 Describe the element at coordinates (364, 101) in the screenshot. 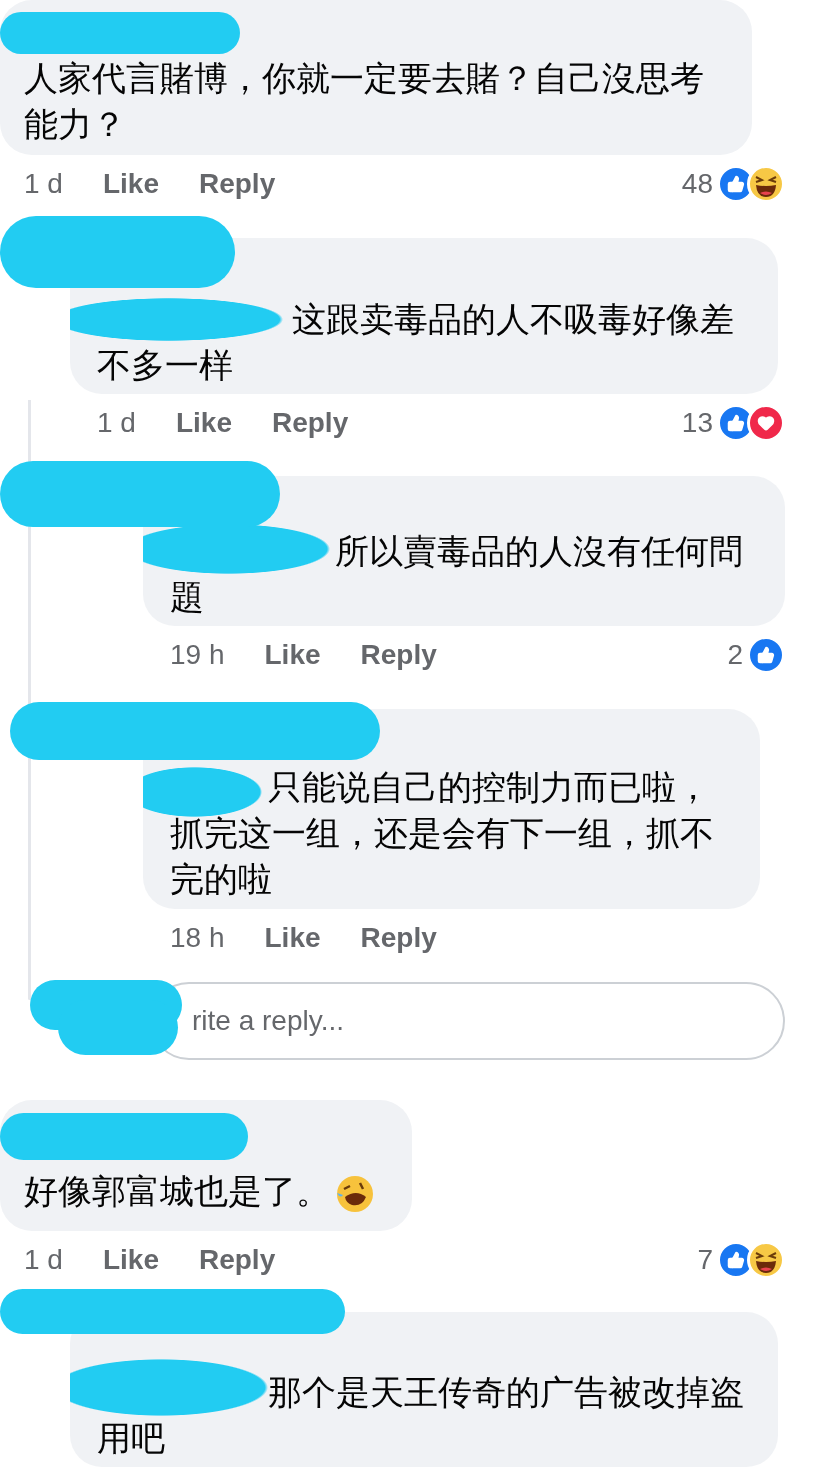

I see `comment-text: 人家代言賭博，你就一定要去賭？自己沒思考能力？` at that location.